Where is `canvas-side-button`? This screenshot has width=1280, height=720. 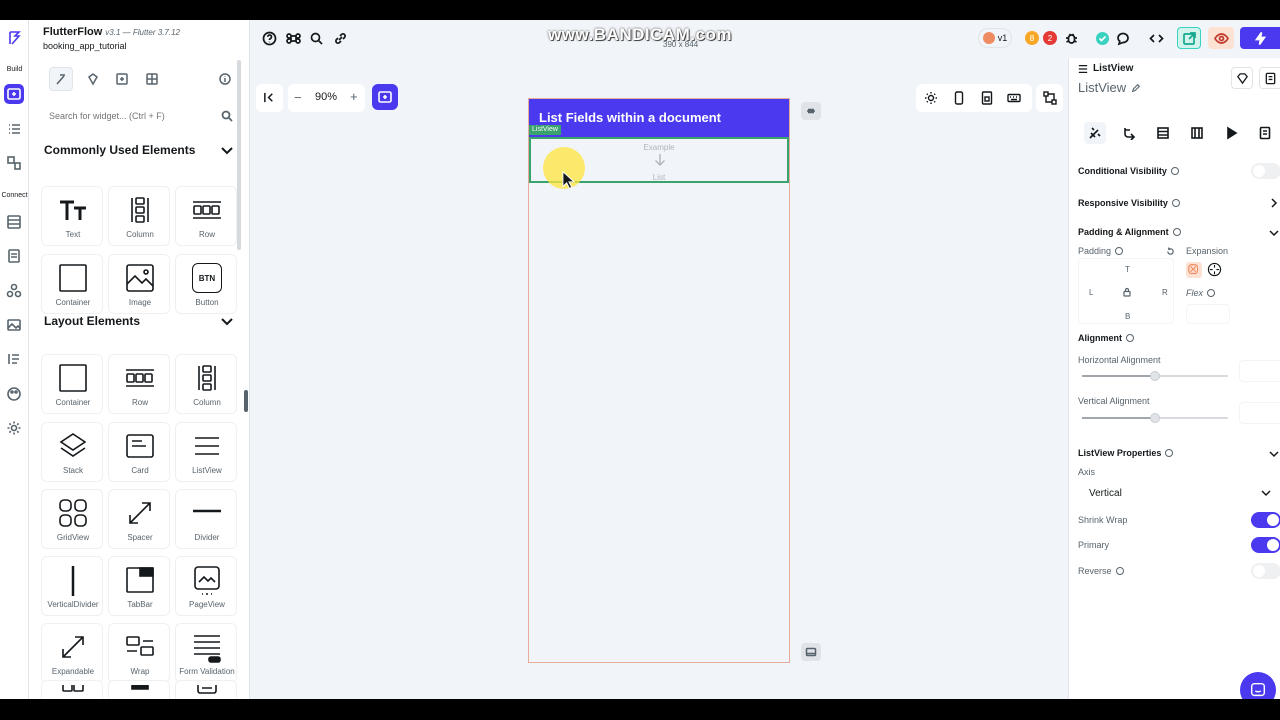 canvas-side-button is located at coordinates (811, 111).